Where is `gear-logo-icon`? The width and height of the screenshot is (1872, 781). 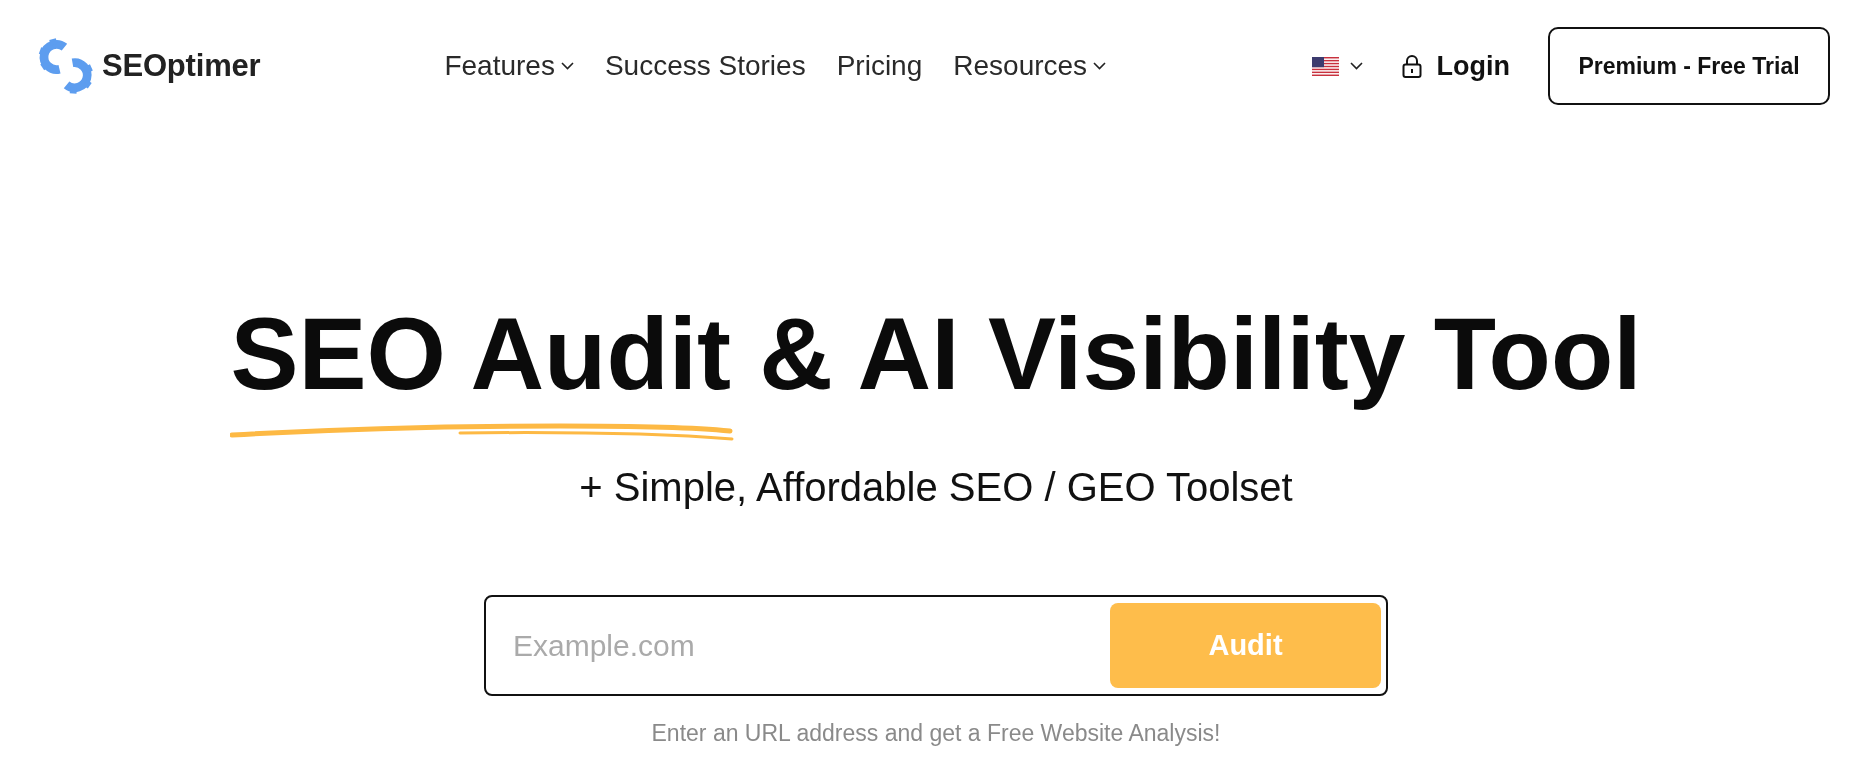
gear-logo-icon is located at coordinates (66, 66).